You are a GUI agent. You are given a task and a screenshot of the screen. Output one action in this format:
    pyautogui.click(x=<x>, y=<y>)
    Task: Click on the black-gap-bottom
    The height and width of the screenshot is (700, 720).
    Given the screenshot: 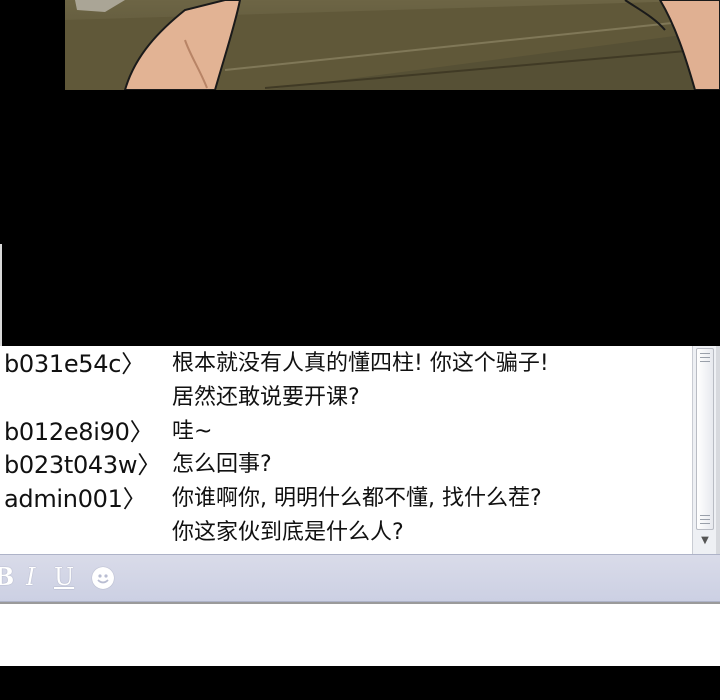 What is the action you would take?
    pyautogui.click(x=360, y=683)
    